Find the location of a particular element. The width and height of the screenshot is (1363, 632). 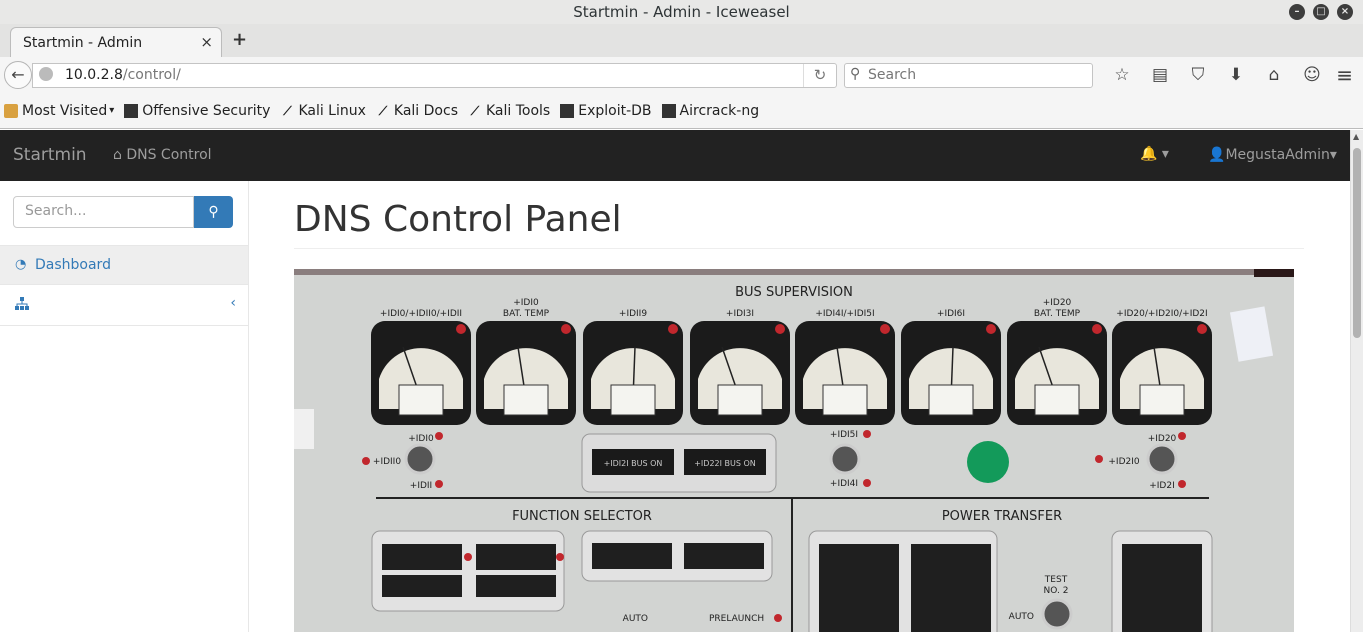

title-divider is located at coordinates (799, 248).